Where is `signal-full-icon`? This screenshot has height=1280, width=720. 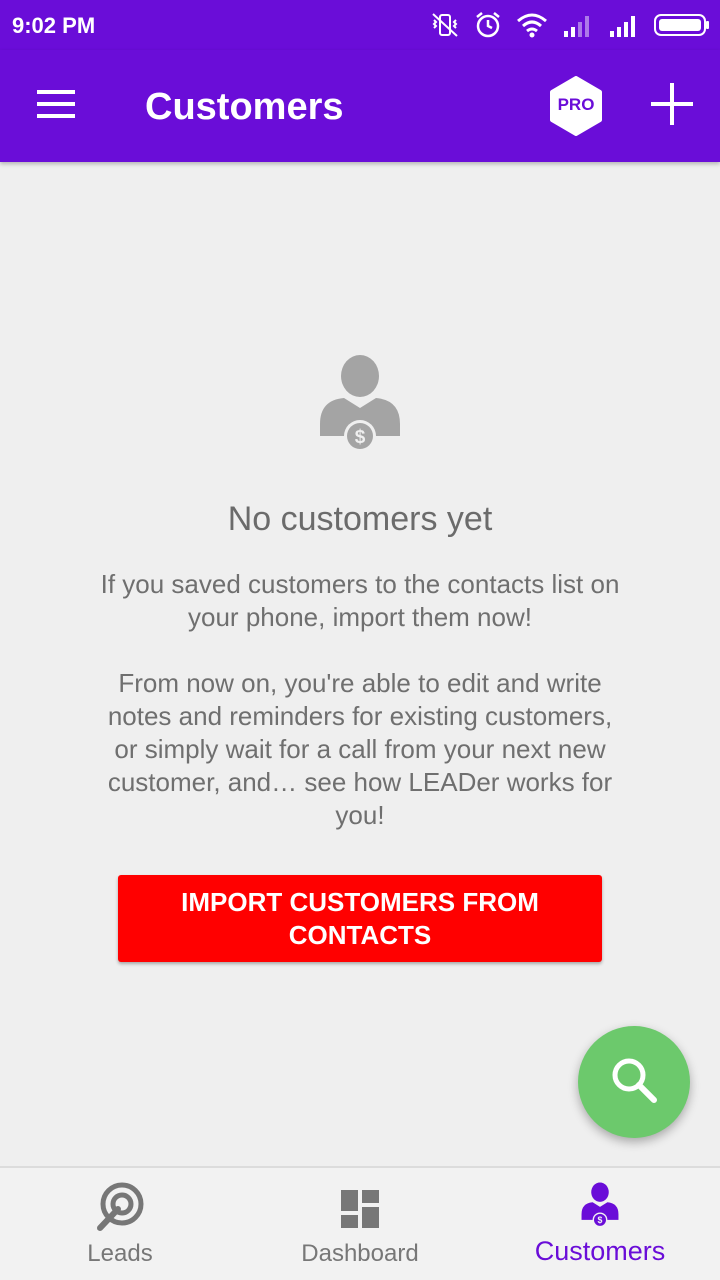 signal-full-icon is located at coordinates (624, 25).